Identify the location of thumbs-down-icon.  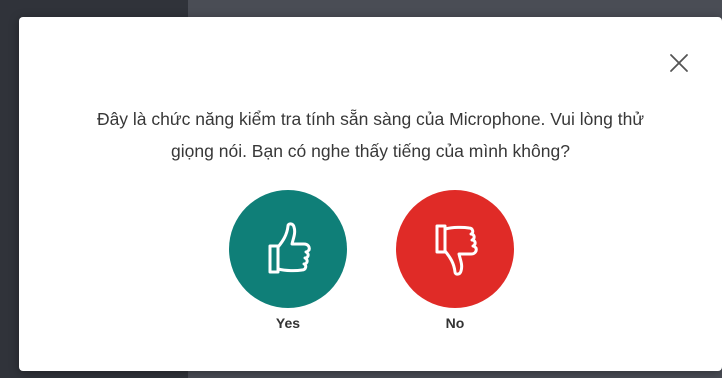
(456, 250).